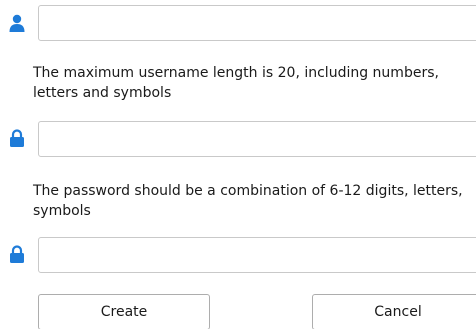 The height and width of the screenshot is (329, 476). Describe the element at coordinates (257, 139) in the screenshot. I see `password-input` at that location.